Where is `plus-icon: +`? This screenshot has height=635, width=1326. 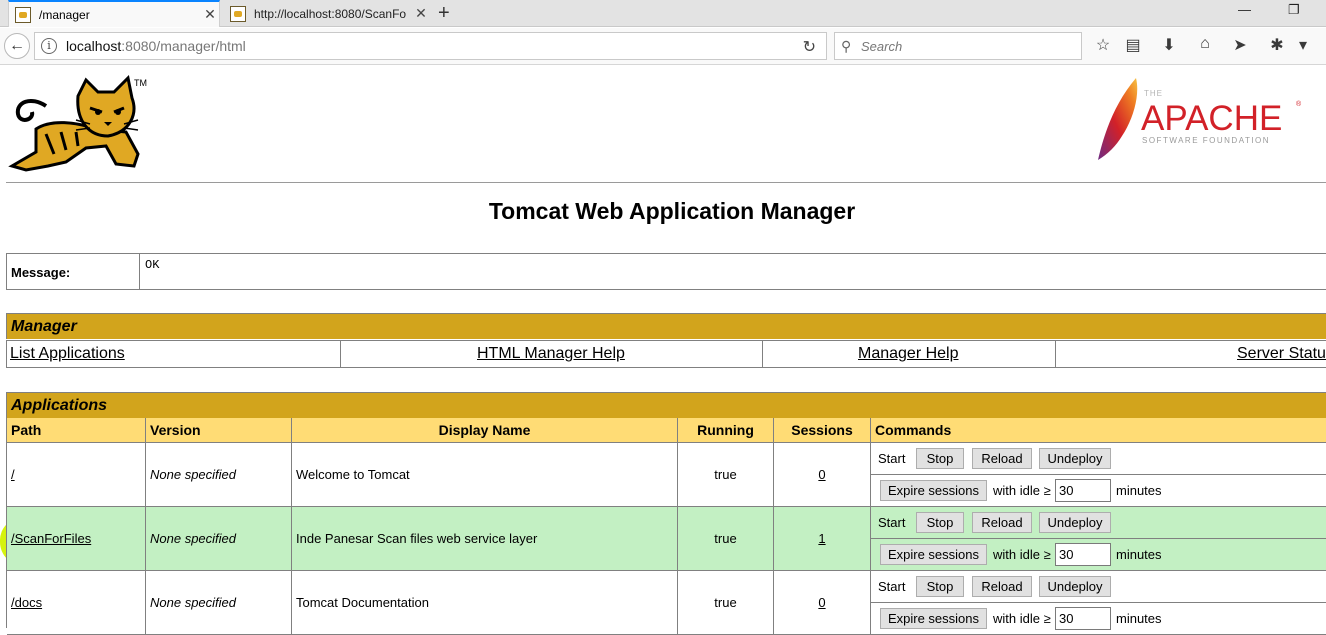 plus-icon: + is located at coordinates (444, 13).